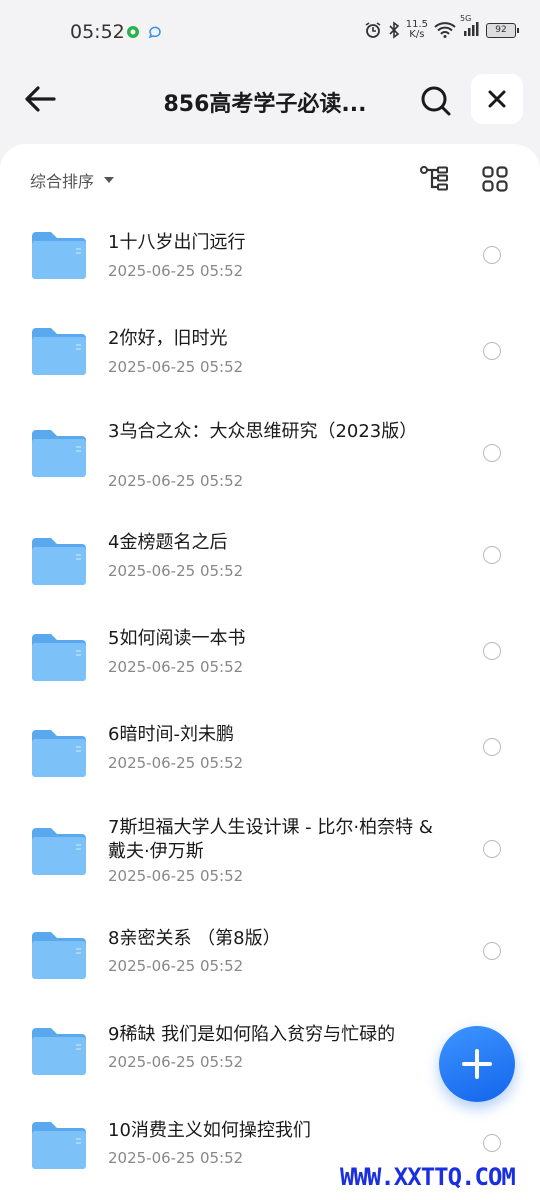  I want to click on file-name: 7斯坦福大学人生设计课 - 比尔·柏奈特 & 戴夫·伊万斯, so click(270, 839).